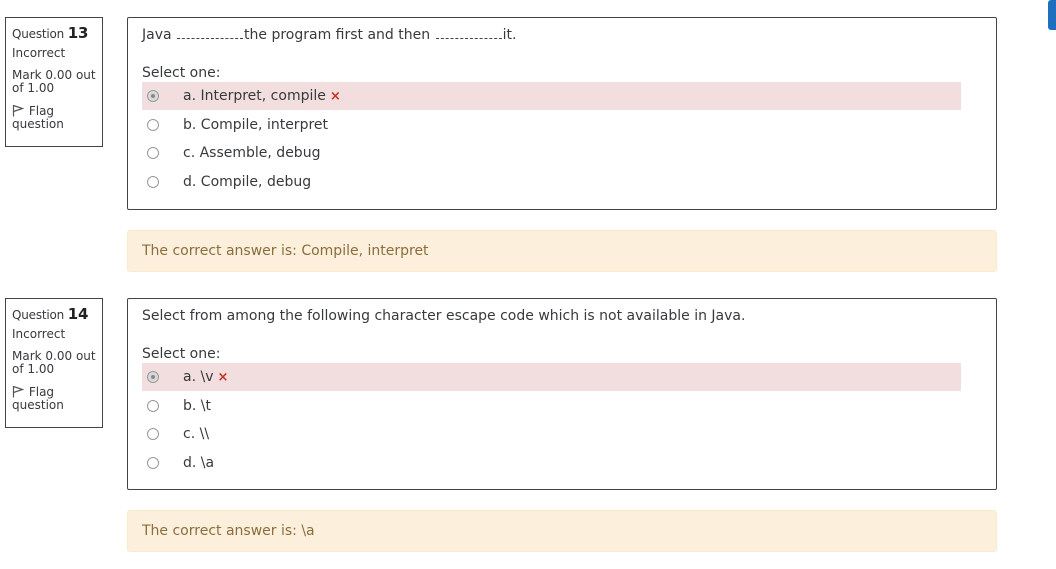 This screenshot has height=569, width=1056. I want to click on answer-label: d. \a, so click(199, 463).